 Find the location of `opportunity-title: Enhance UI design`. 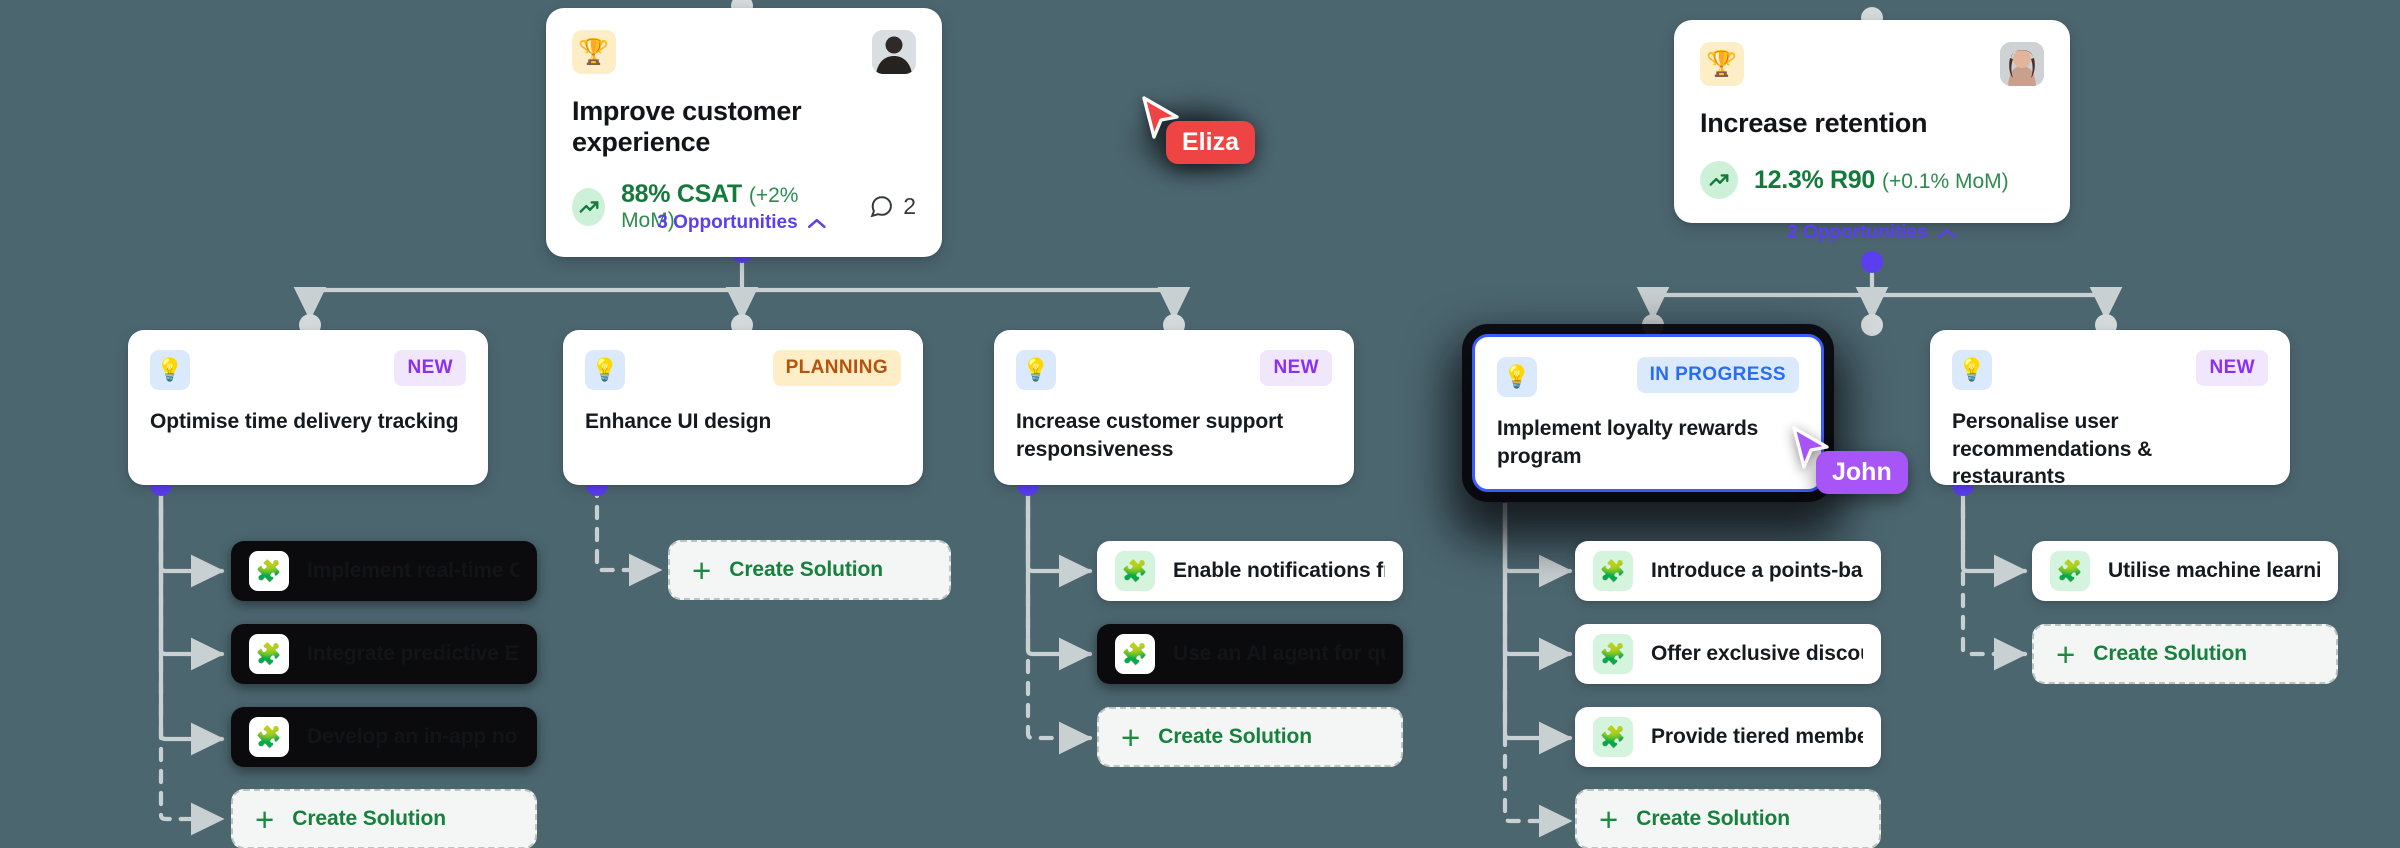

opportunity-title: Enhance UI design is located at coordinates (678, 421).